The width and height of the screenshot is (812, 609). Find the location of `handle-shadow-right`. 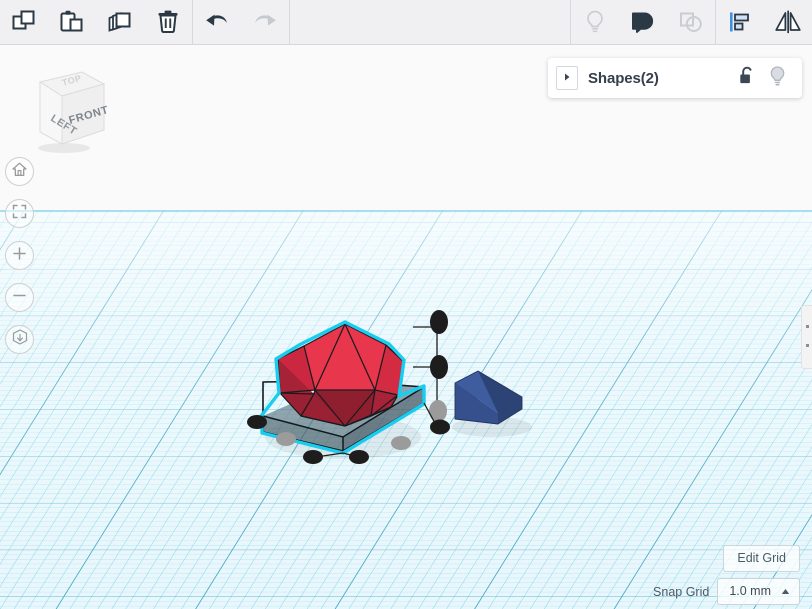

handle-shadow-right is located at coordinates (438, 411).